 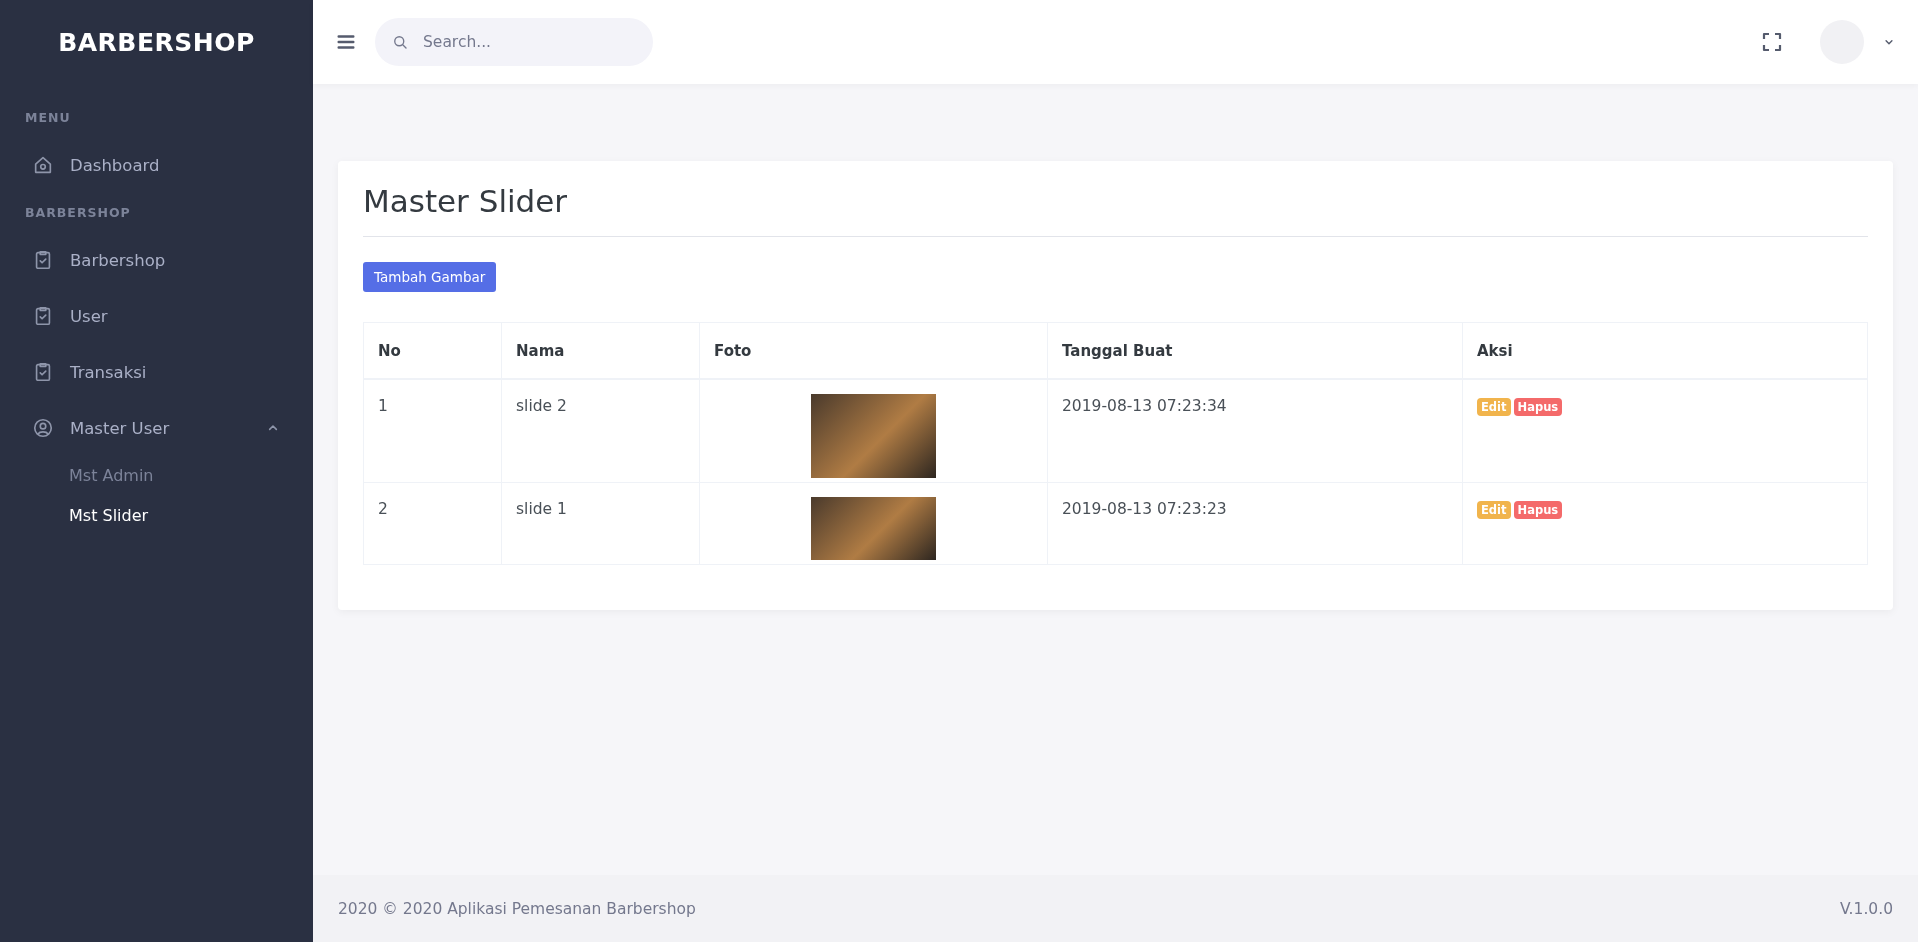 I want to click on sidebar-item: Dashboard, so click(x=156, y=165).